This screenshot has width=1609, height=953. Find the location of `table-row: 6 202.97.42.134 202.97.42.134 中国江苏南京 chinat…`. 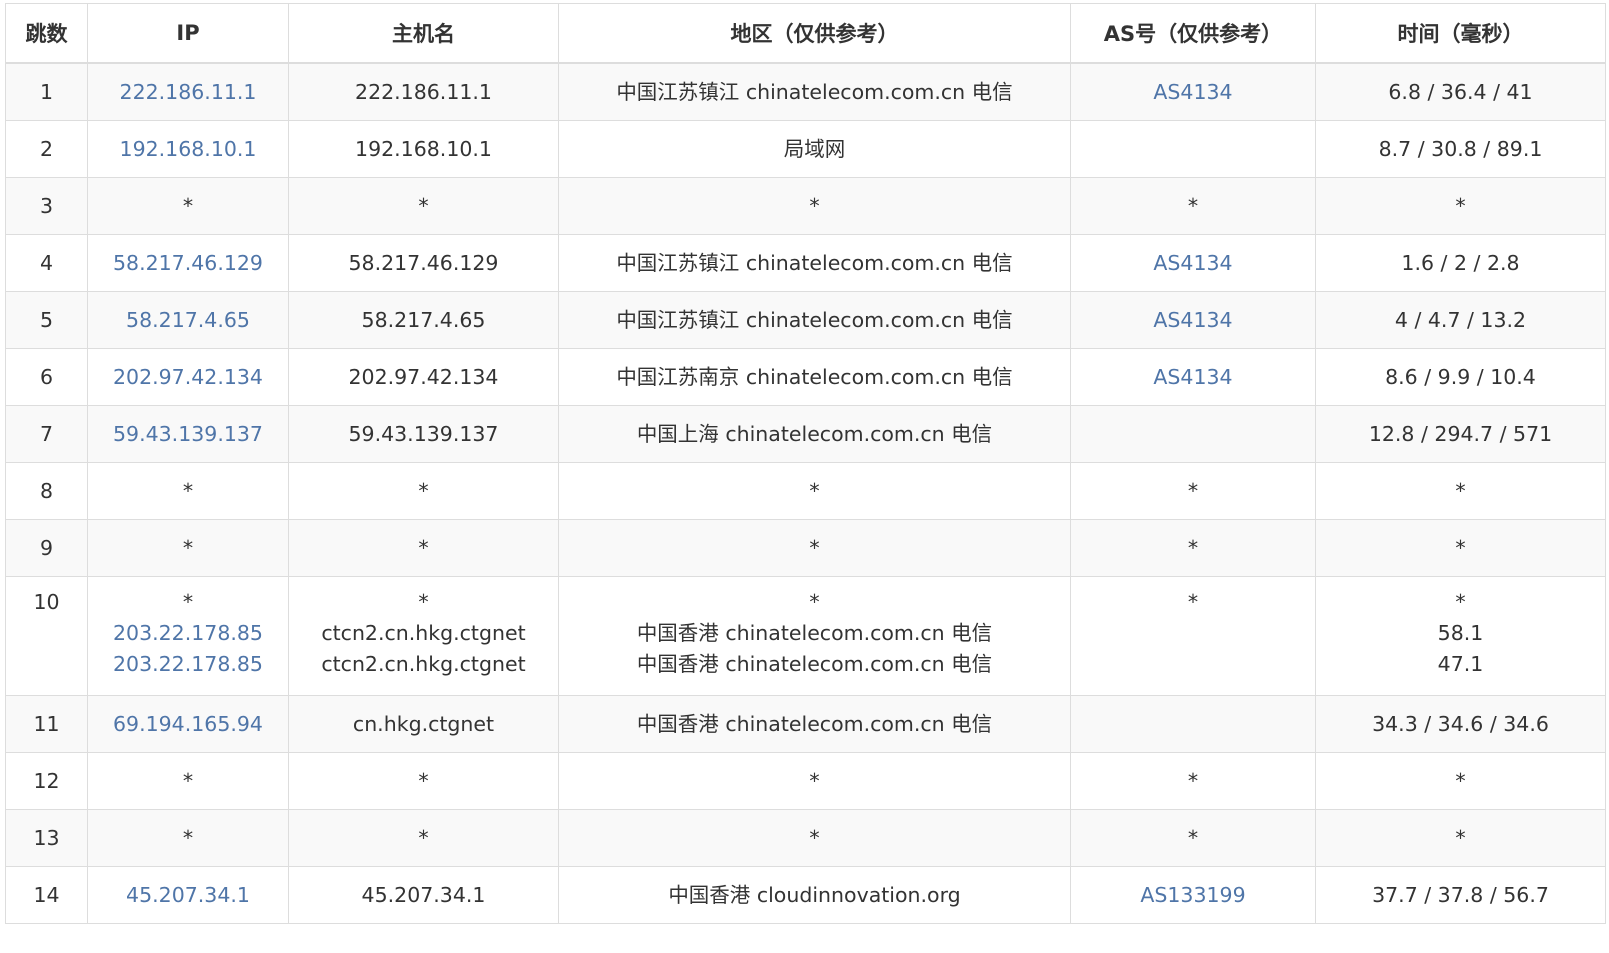

table-row: 6 202.97.42.134 202.97.42.134 中国江苏南京 chinat… is located at coordinates (805, 377).